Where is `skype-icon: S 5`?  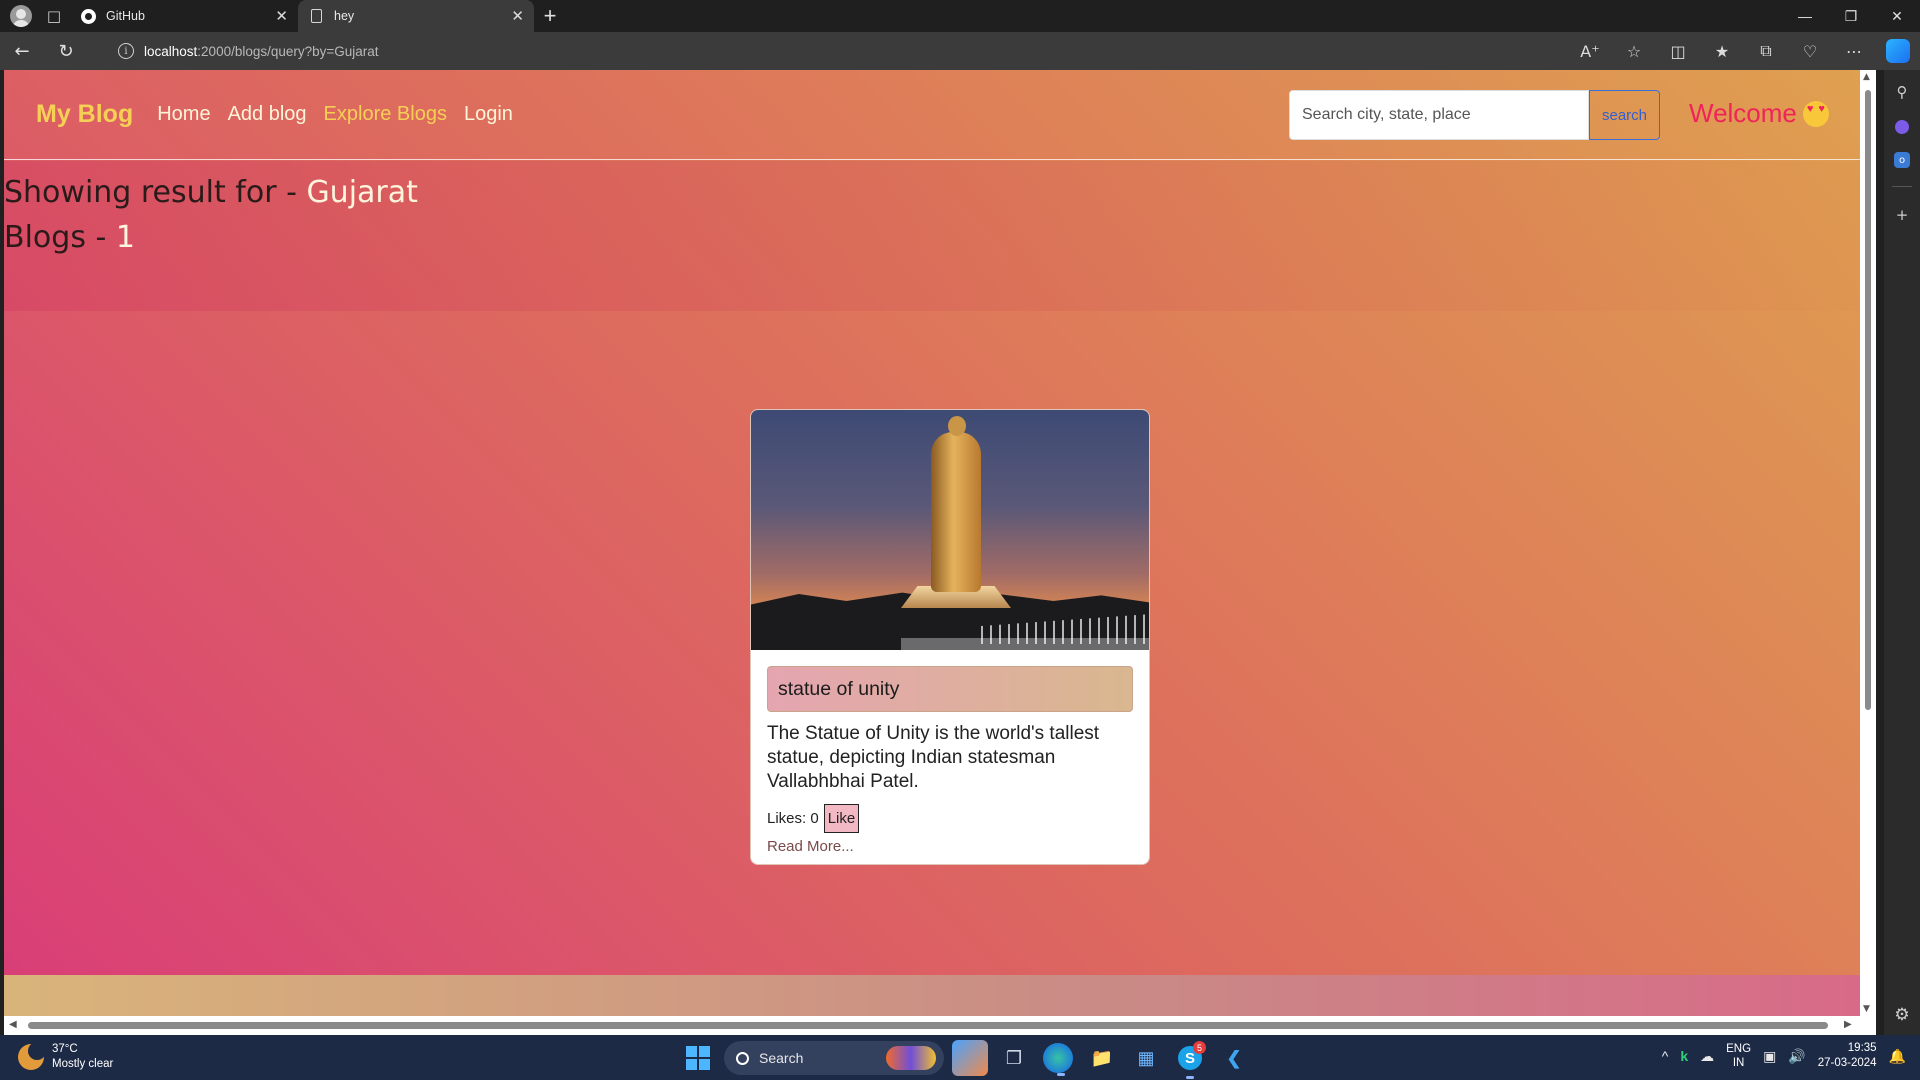 skype-icon: S 5 is located at coordinates (1190, 1059).